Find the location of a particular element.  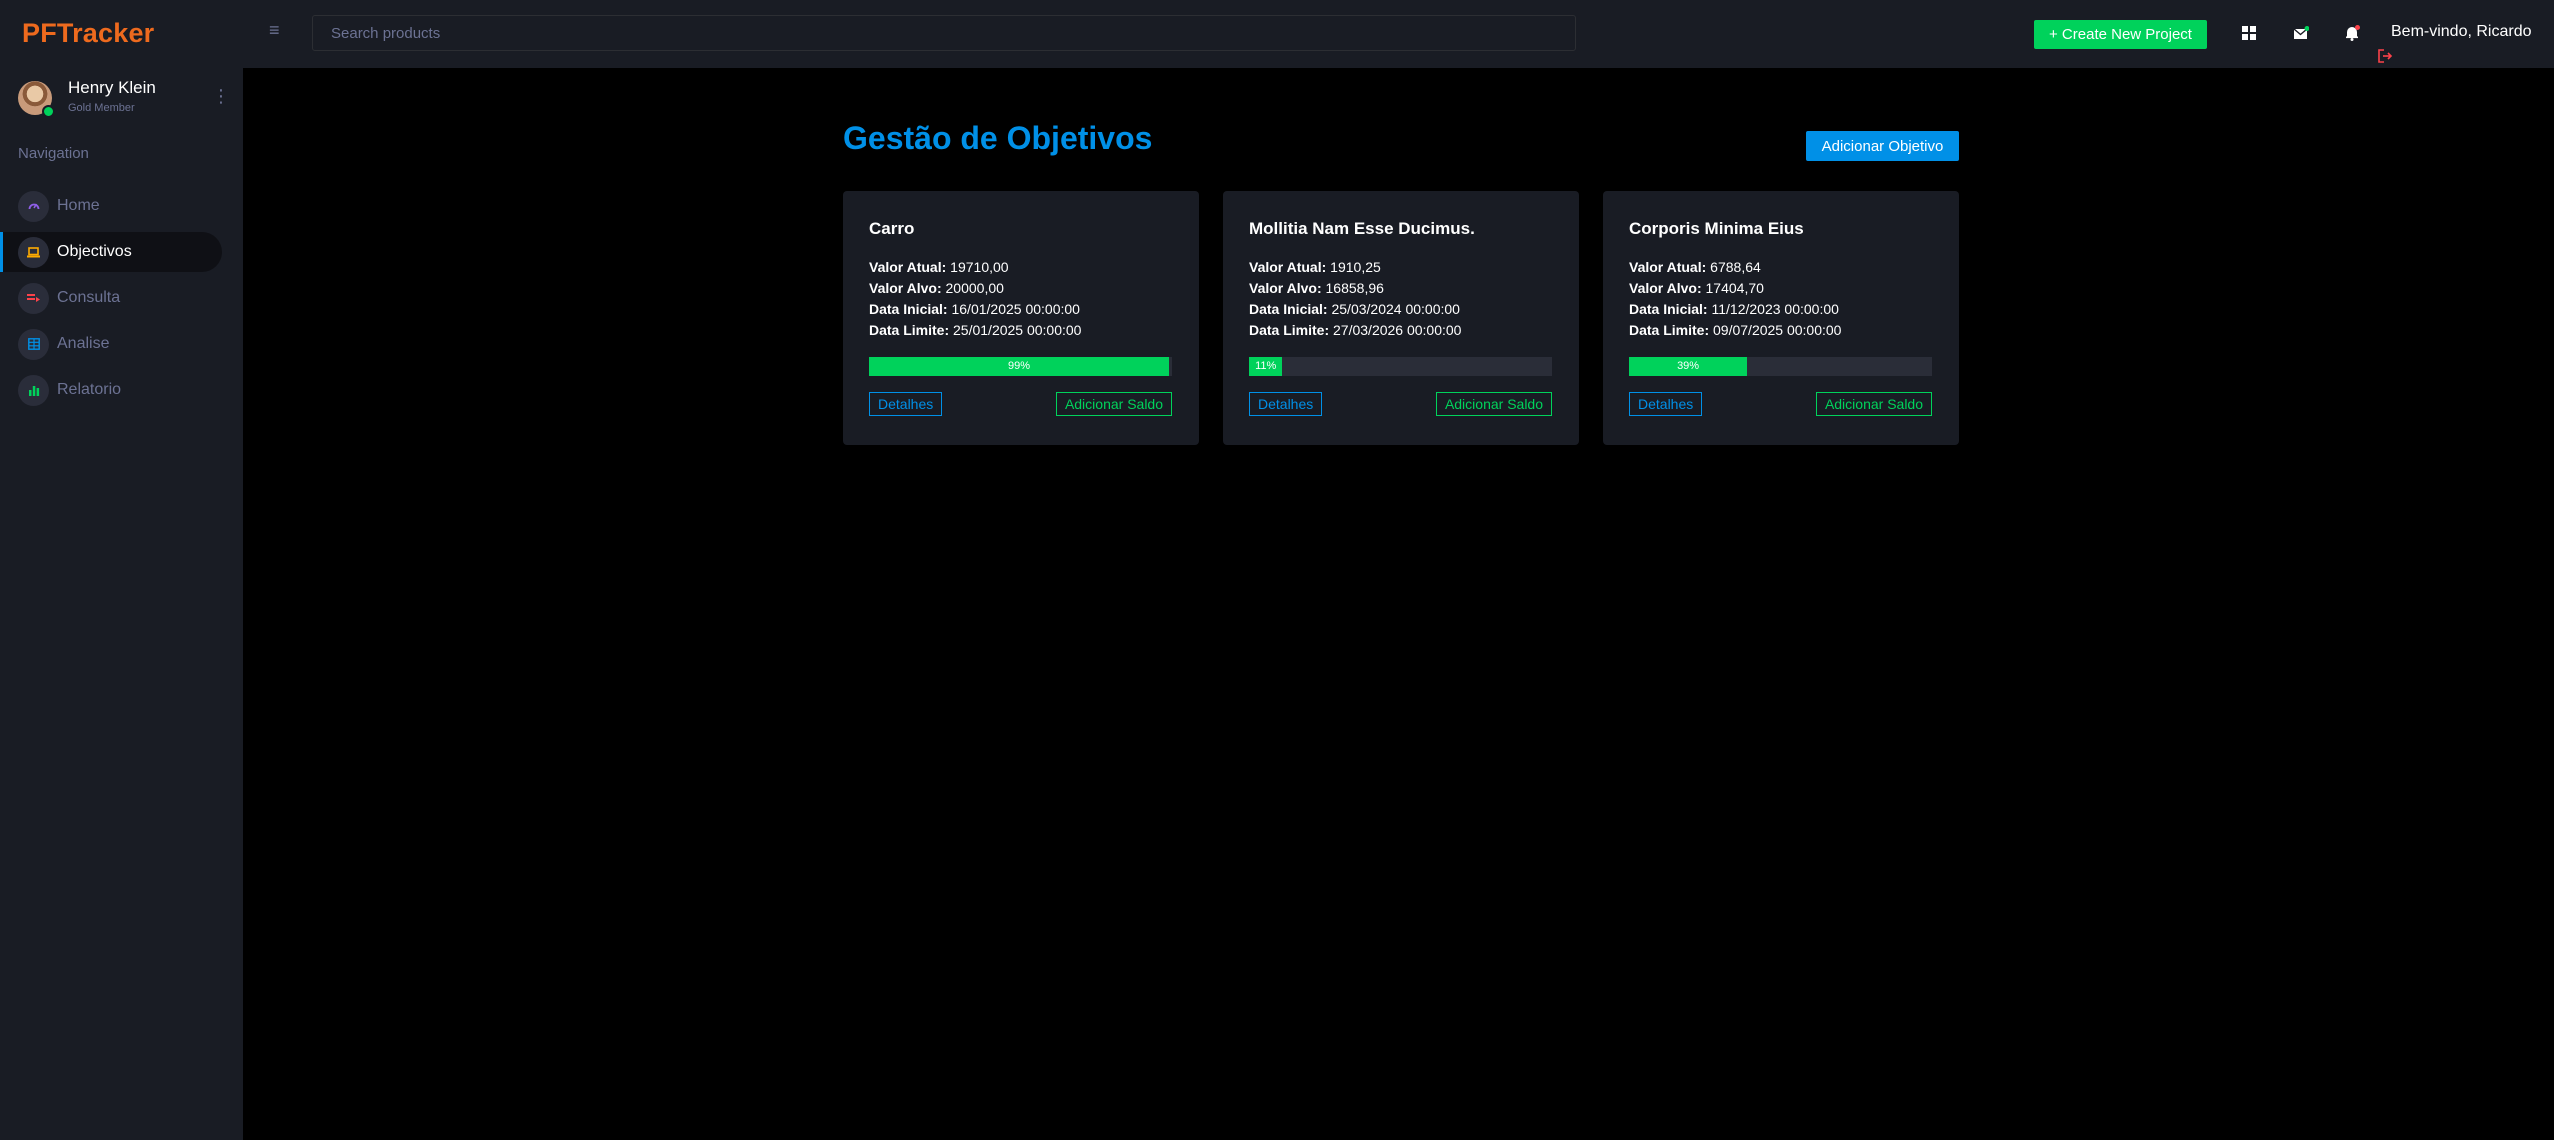

chart-bar-icon is located at coordinates (33, 390).